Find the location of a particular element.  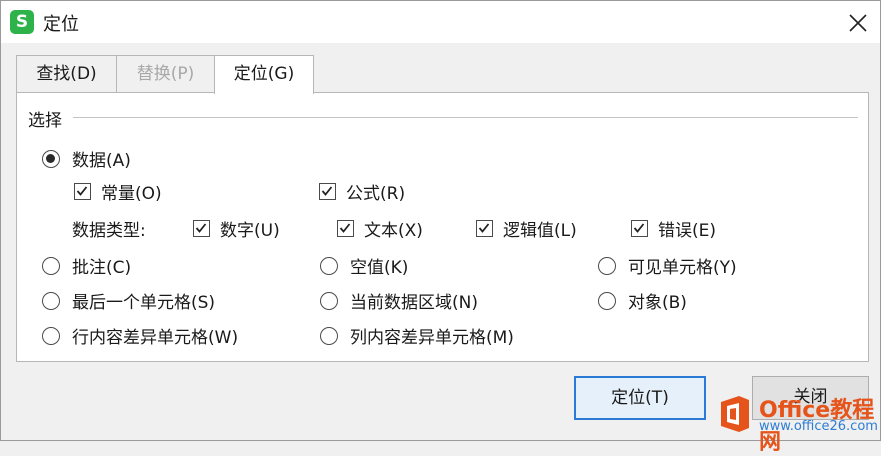

wps-app-icon: S is located at coordinates (22, 22).